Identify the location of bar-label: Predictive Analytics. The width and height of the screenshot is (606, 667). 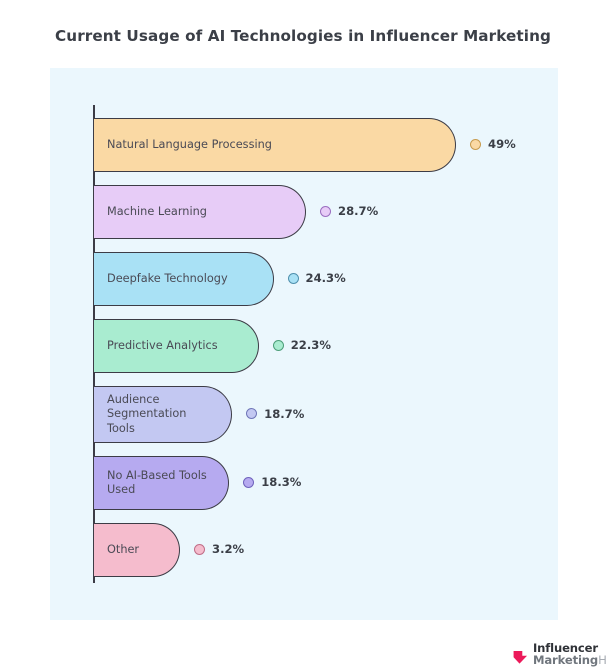
(162, 345).